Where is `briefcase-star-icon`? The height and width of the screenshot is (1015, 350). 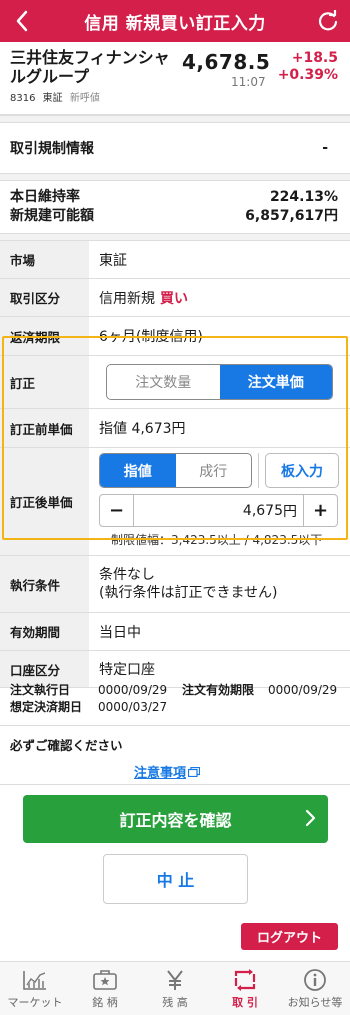
briefcase-star-icon is located at coordinates (105, 979).